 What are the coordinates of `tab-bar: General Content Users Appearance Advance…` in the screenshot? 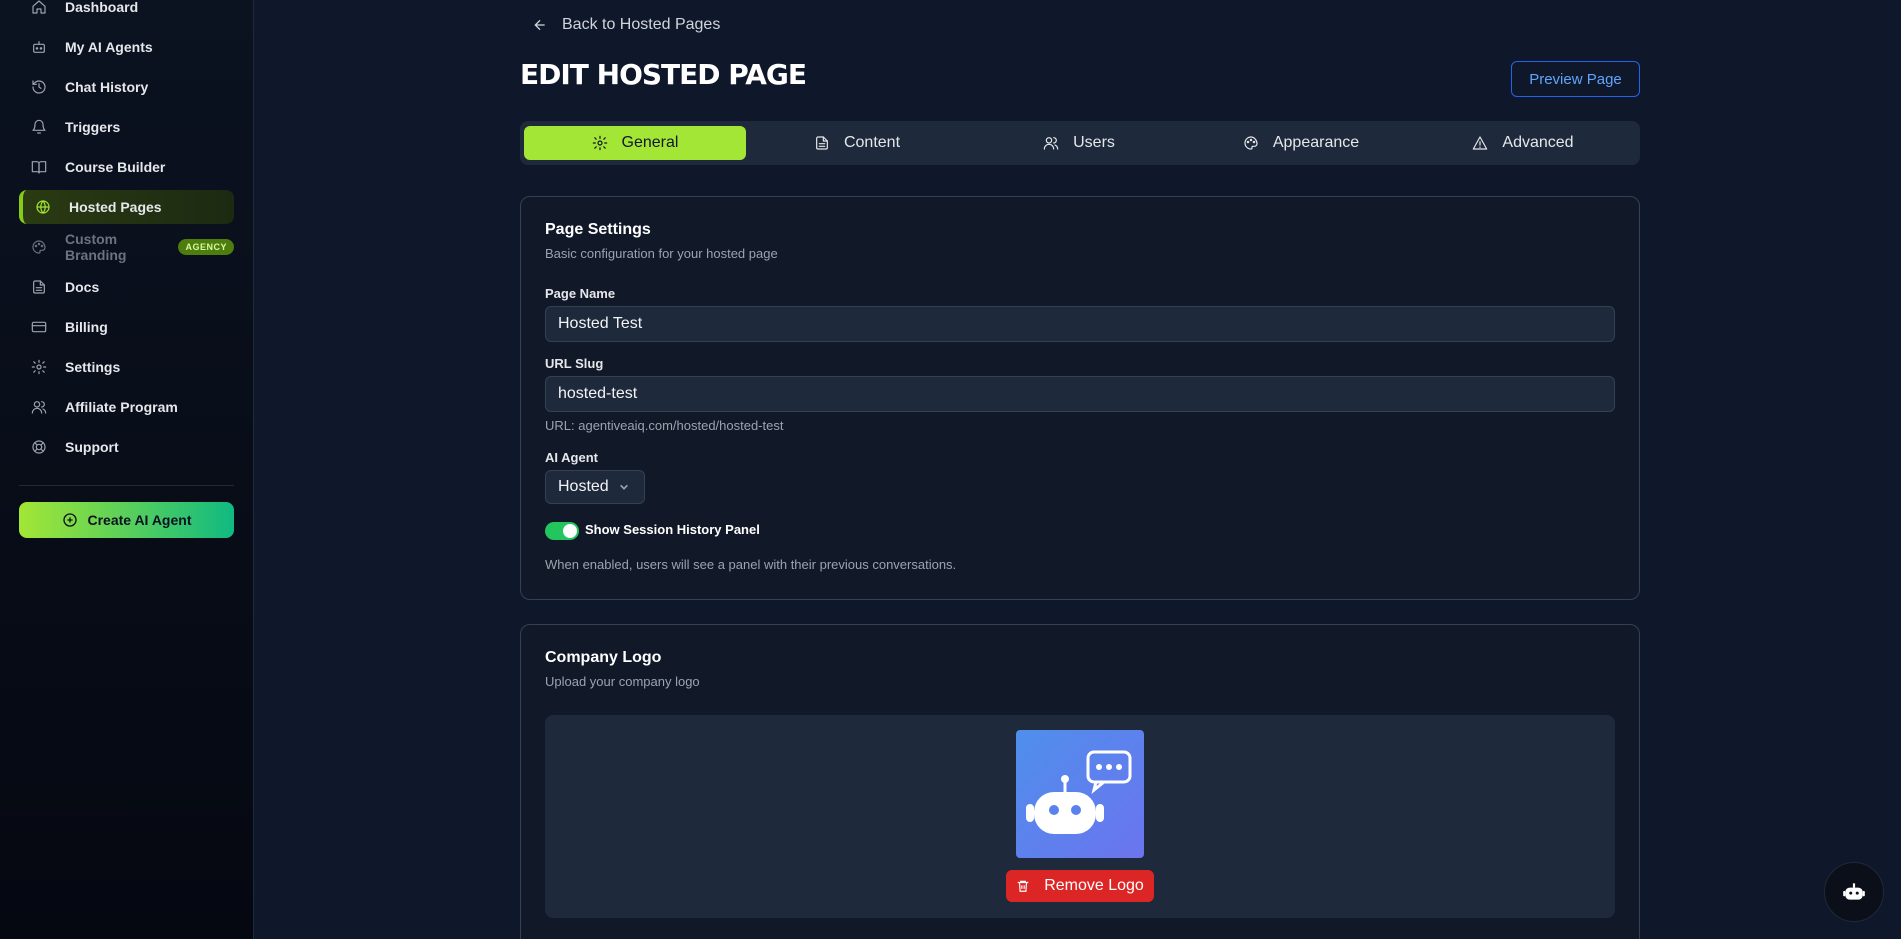 It's located at (1080, 143).